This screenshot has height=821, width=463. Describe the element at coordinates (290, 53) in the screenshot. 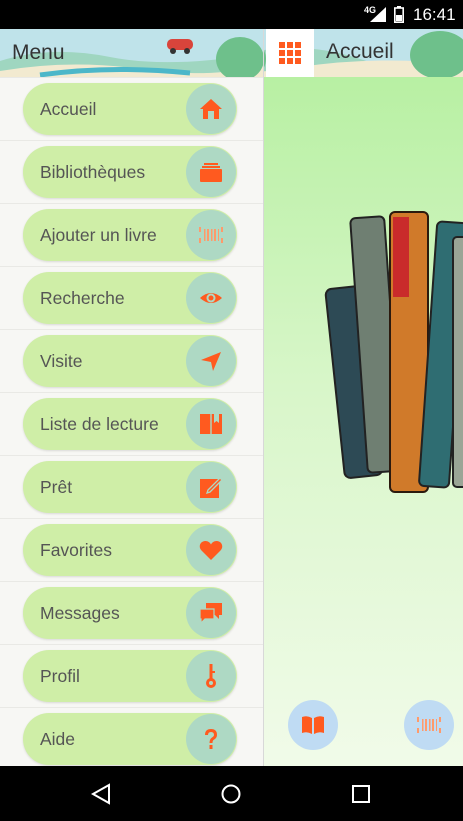

I see `grid-menu-button` at that location.